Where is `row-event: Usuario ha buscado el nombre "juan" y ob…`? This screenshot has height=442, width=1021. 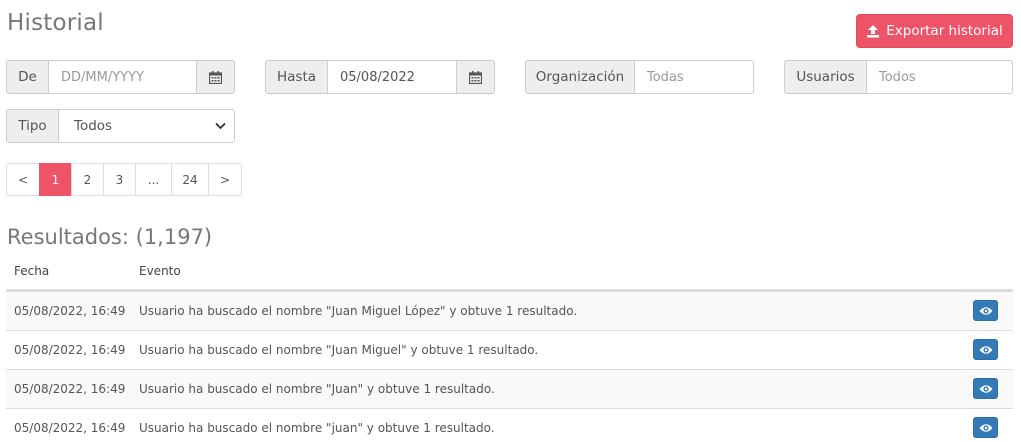 row-event: Usuario ha buscado el nombre "juan" y ob… is located at coordinates (317, 428).